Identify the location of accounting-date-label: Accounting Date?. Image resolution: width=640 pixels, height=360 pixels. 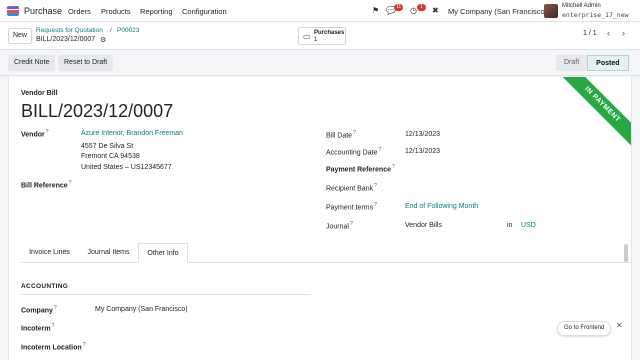
(354, 152).